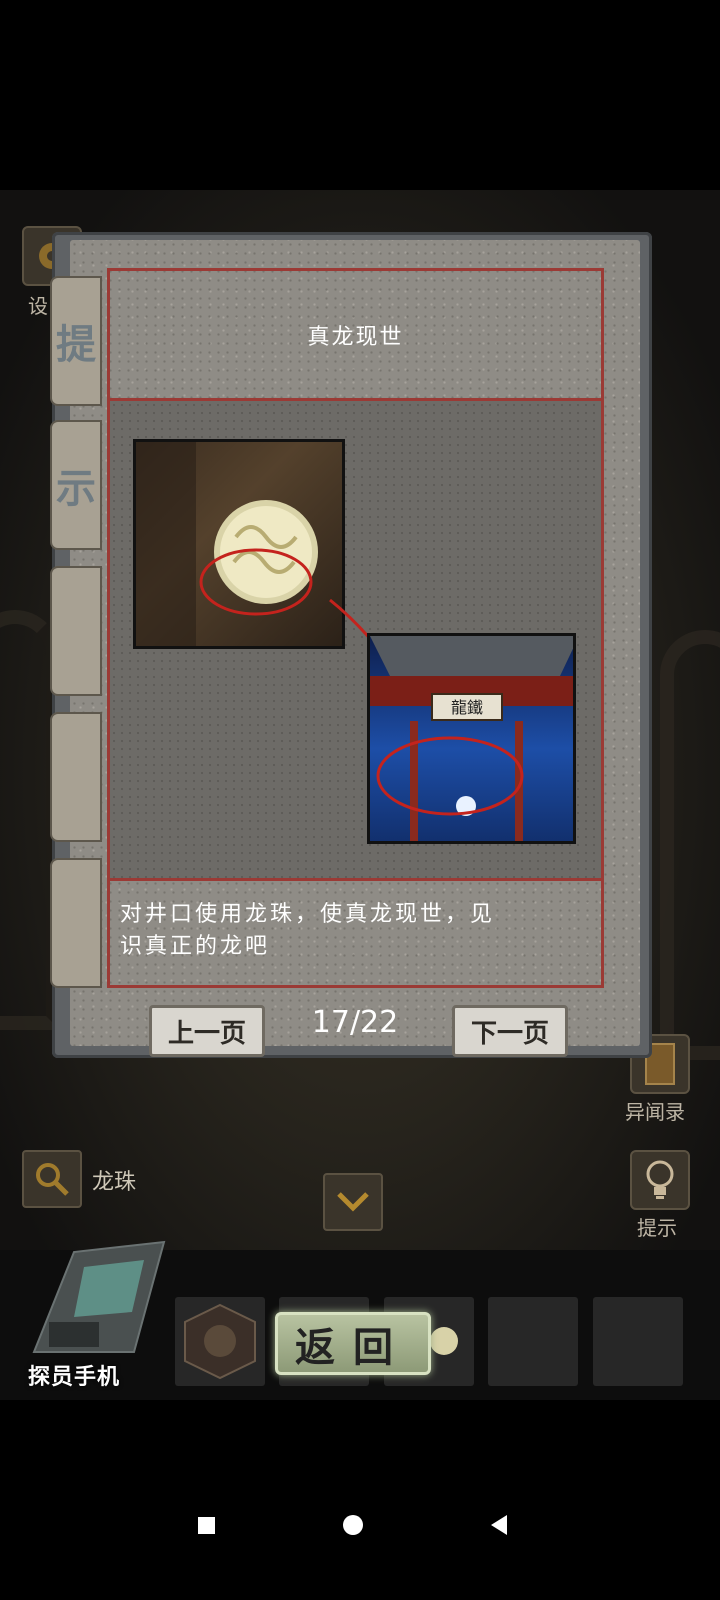  What do you see at coordinates (355, 933) in the screenshot?
I see `hint-description: 对井口使用龙珠，使真龙现世，见 识真正的龙吧` at bounding box center [355, 933].